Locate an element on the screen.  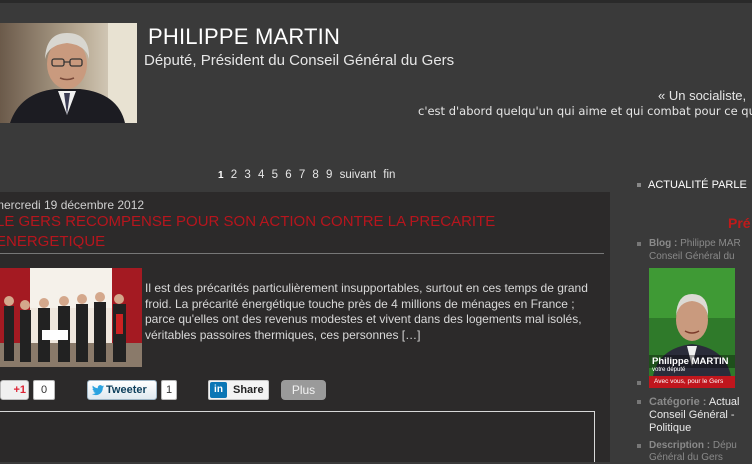
google-plus-button: +1 is located at coordinates (14, 390).